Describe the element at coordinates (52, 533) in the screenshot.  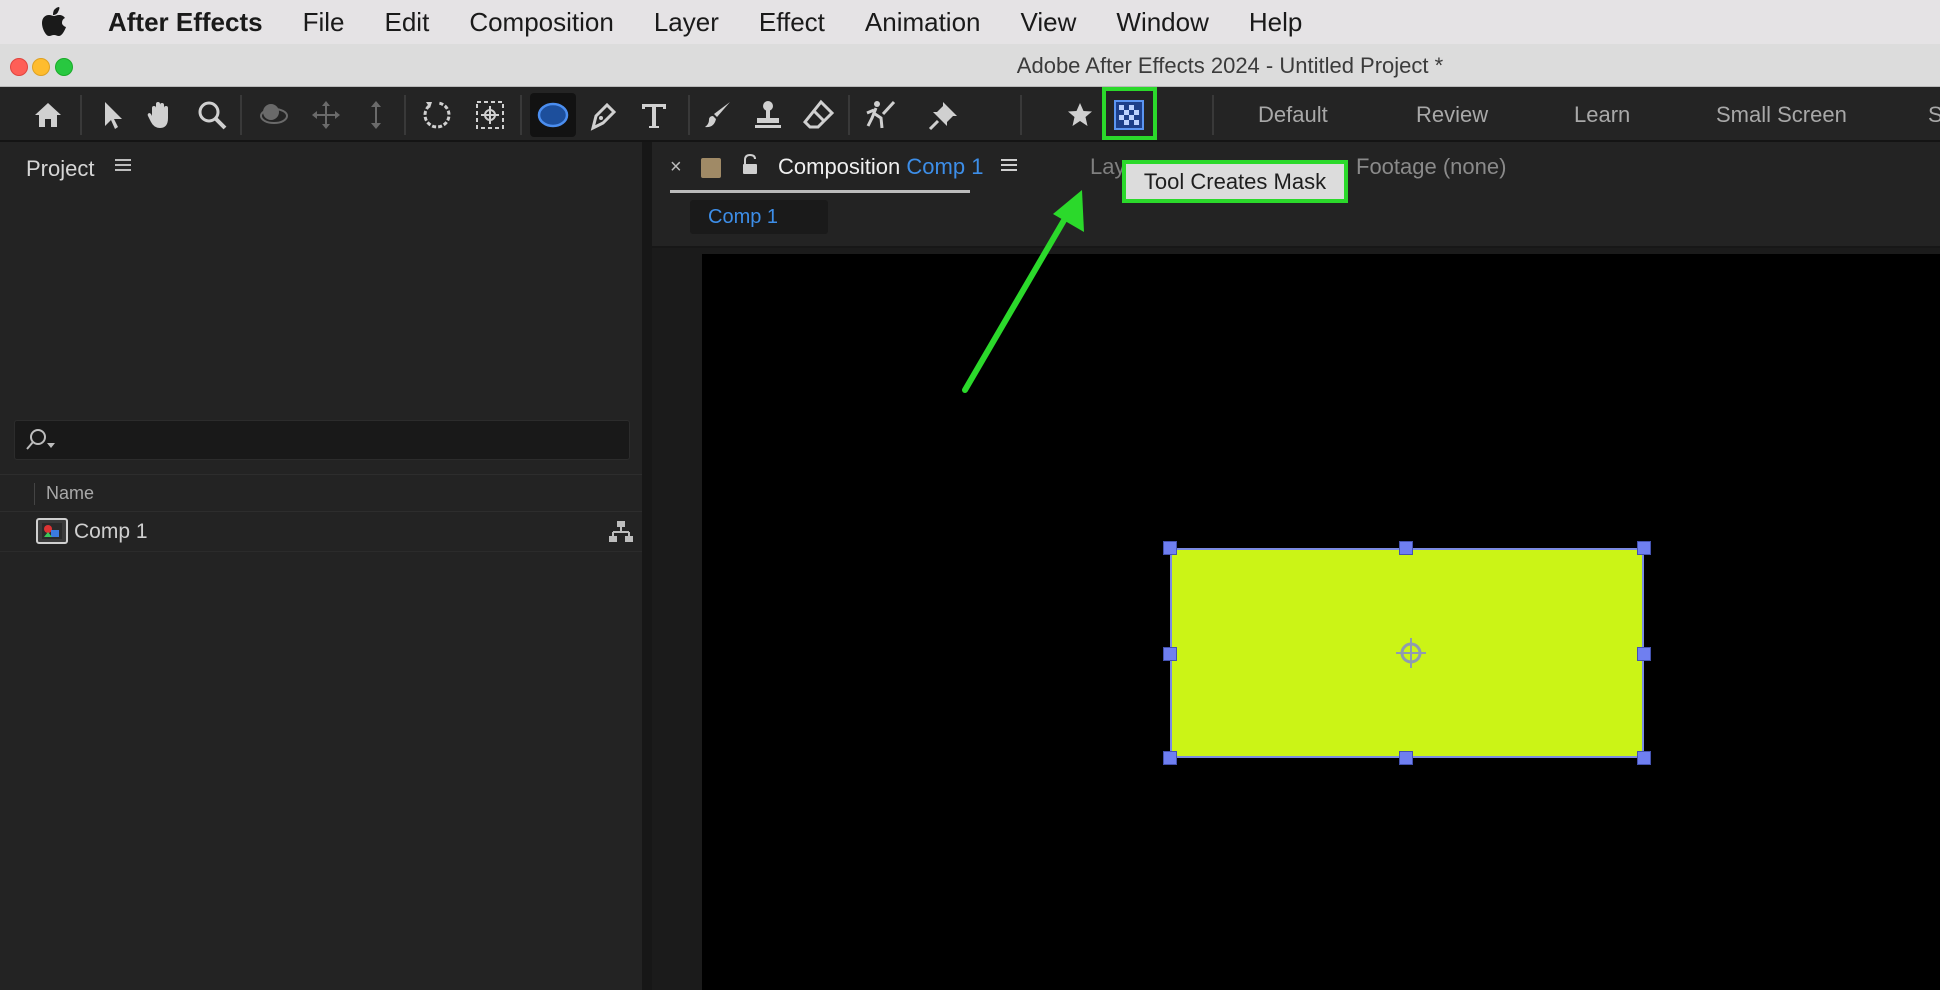
I see `composition-icon` at that location.